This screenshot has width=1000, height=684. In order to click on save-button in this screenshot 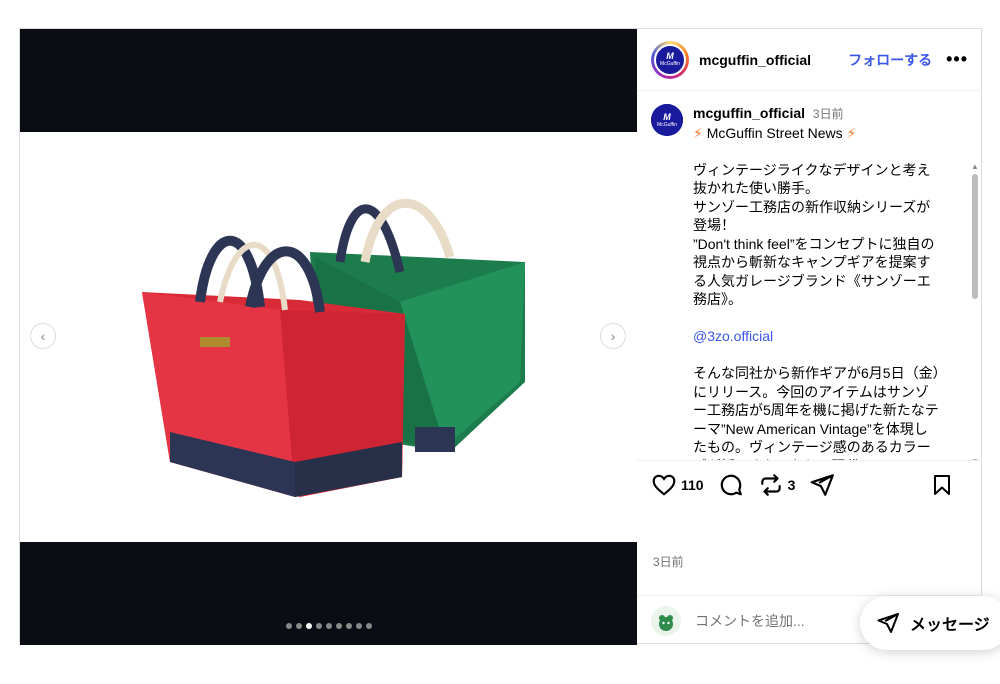, I will do `click(942, 485)`.